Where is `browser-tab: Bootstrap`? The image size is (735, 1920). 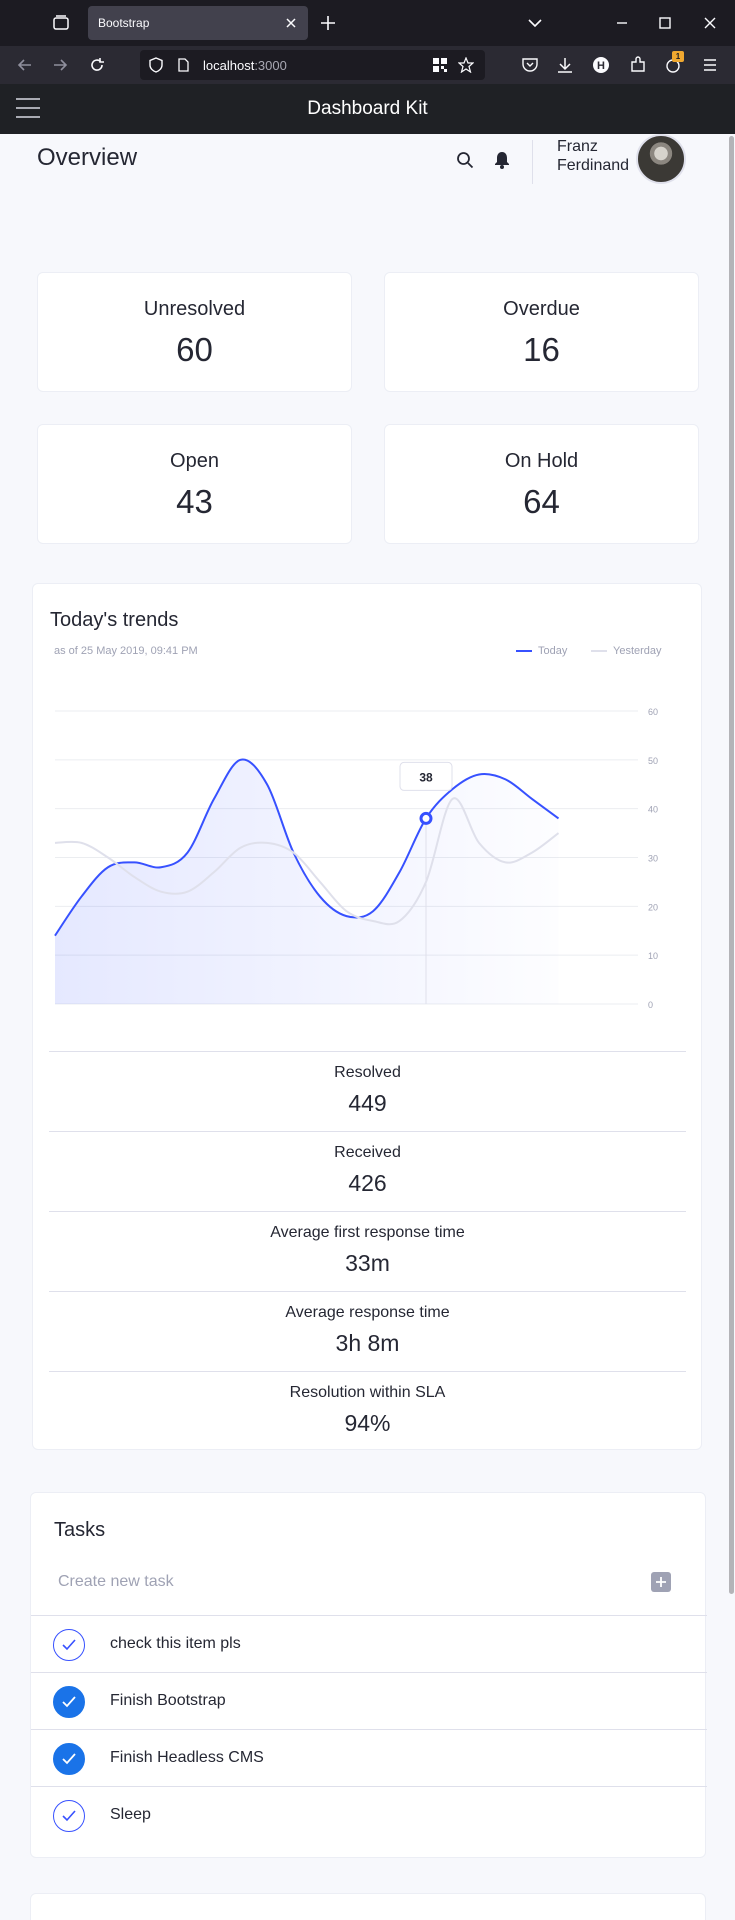 browser-tab: Bootstrap is located at coordinates (198, 23).